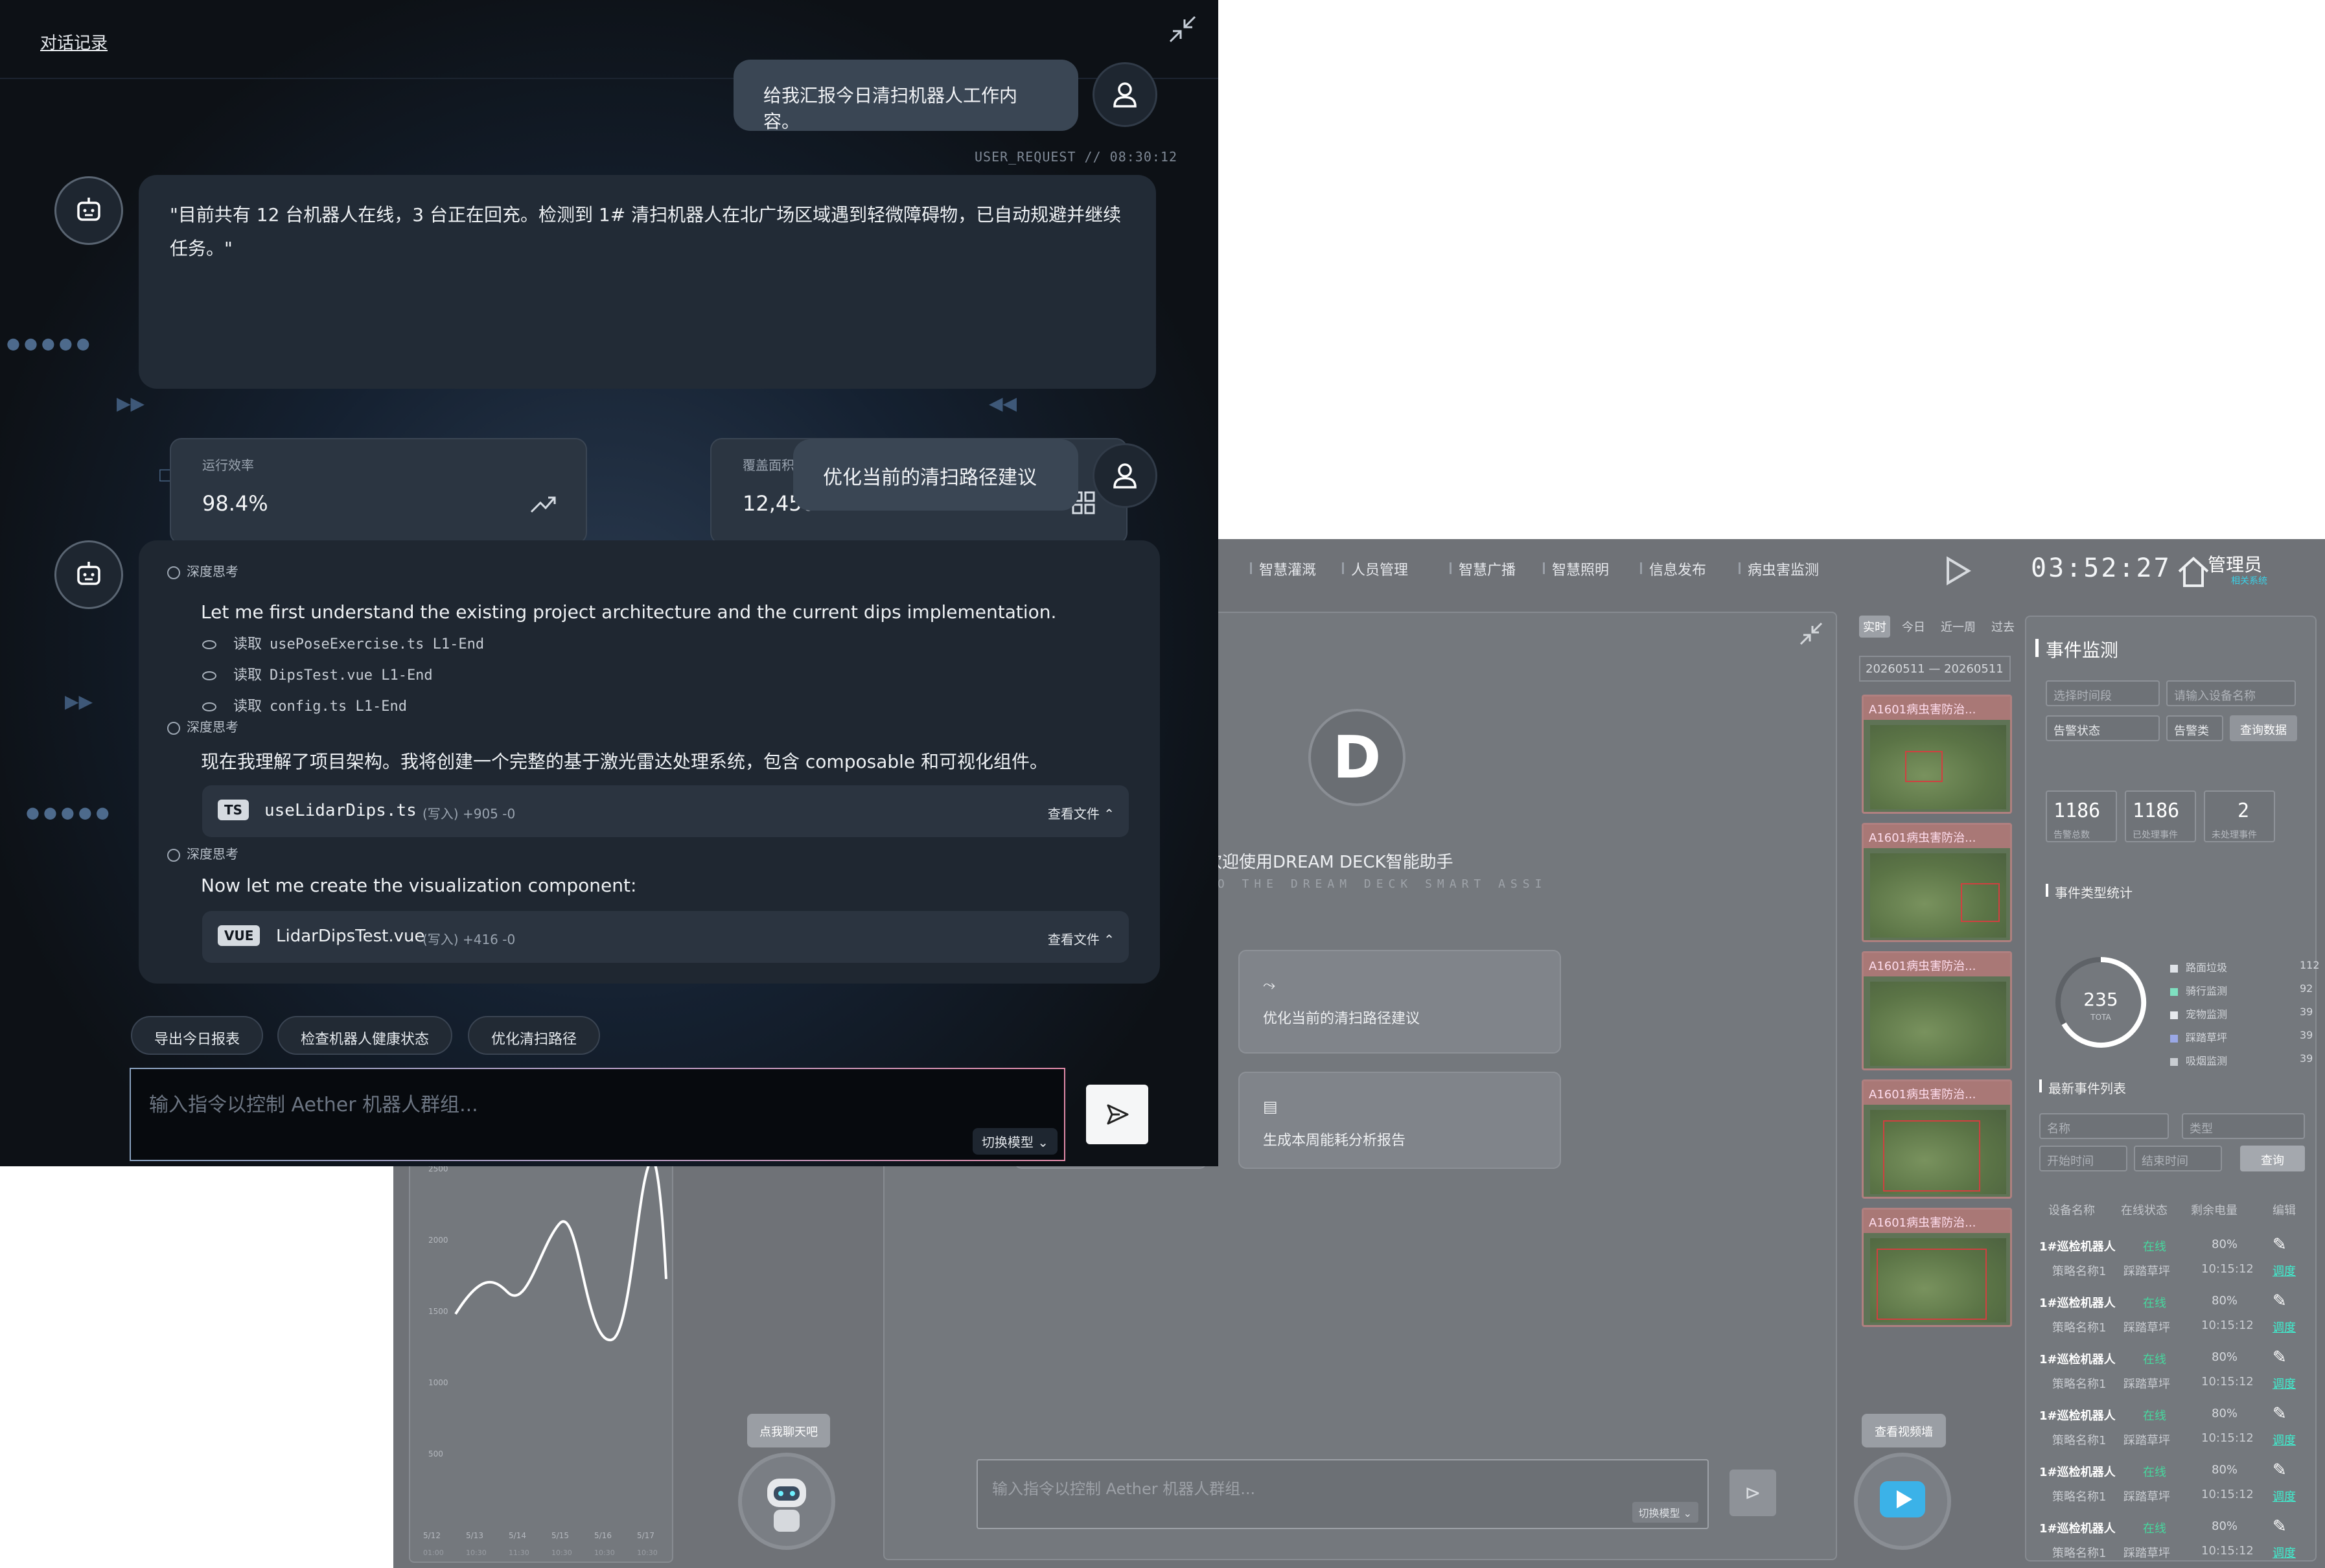  What do you see at coordinates (2193, 571) in the screenshot?
I see `home-icon` at bounding box center [2193, 571].